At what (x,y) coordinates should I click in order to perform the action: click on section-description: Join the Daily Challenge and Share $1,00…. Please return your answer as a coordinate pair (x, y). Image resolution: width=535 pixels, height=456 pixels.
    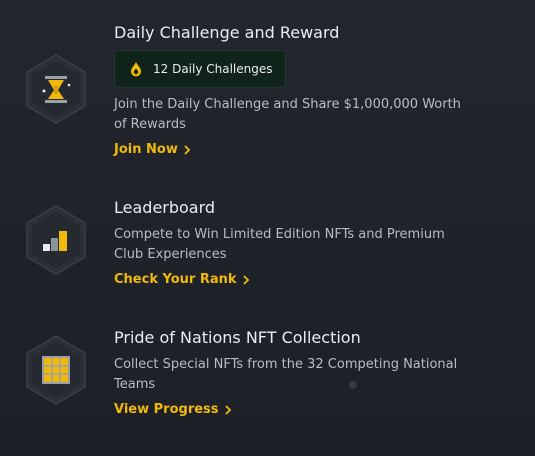
    Looking at the image, I should click on (287, 114).